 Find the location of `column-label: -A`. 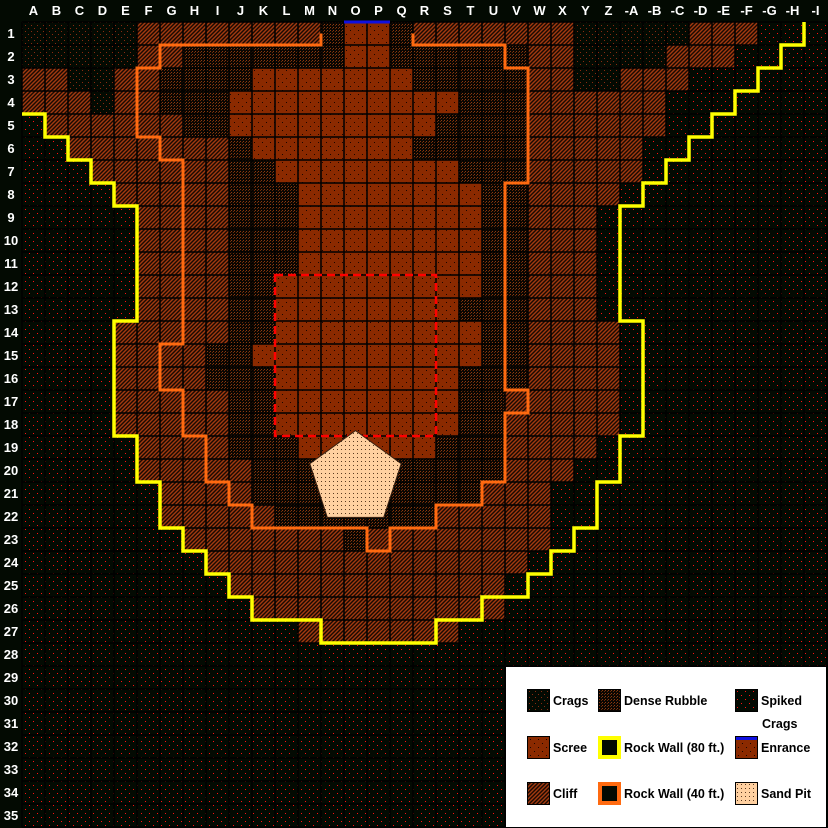

column-label: -A is located at coordinates (631, 10).